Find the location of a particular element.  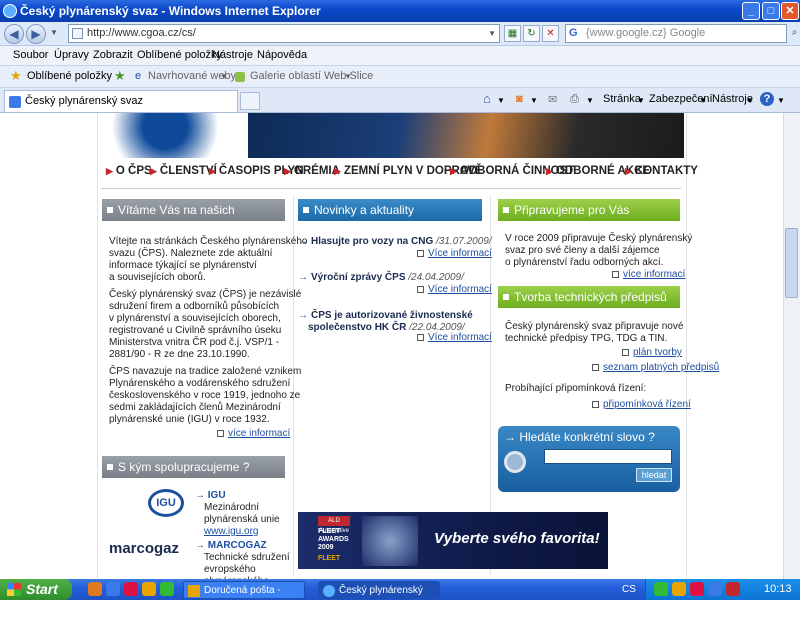

favorites-button: Oblíbené položky is located at coordinates (69, 76).